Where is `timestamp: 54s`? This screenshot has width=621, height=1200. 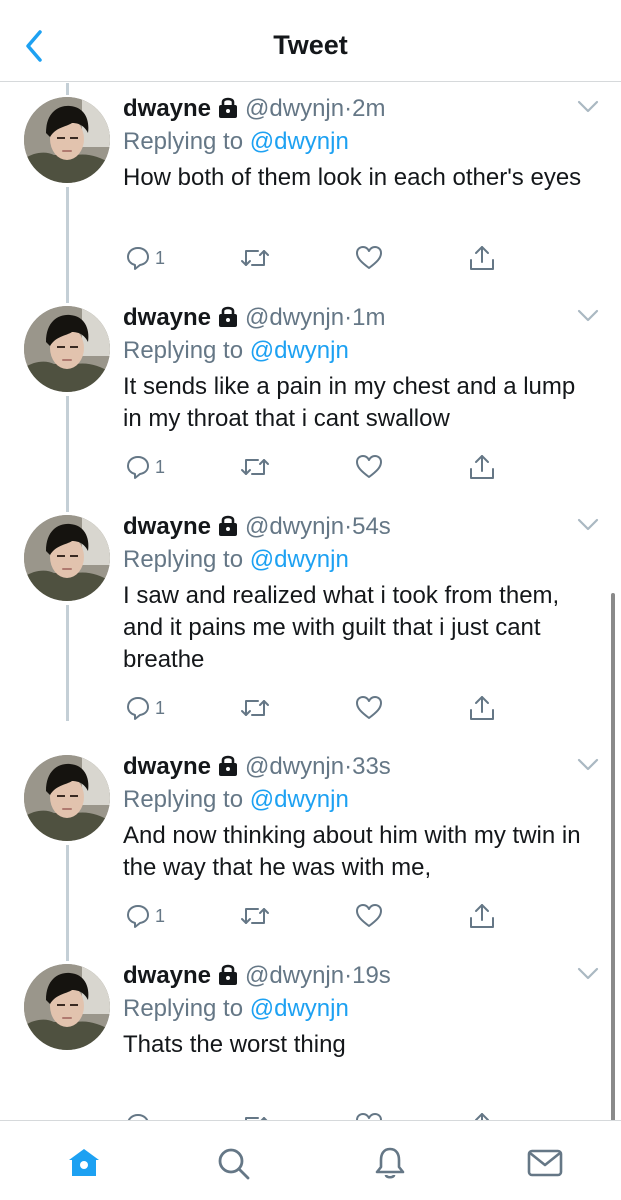
timestamp: 54s is located at coordinates (371, 526).